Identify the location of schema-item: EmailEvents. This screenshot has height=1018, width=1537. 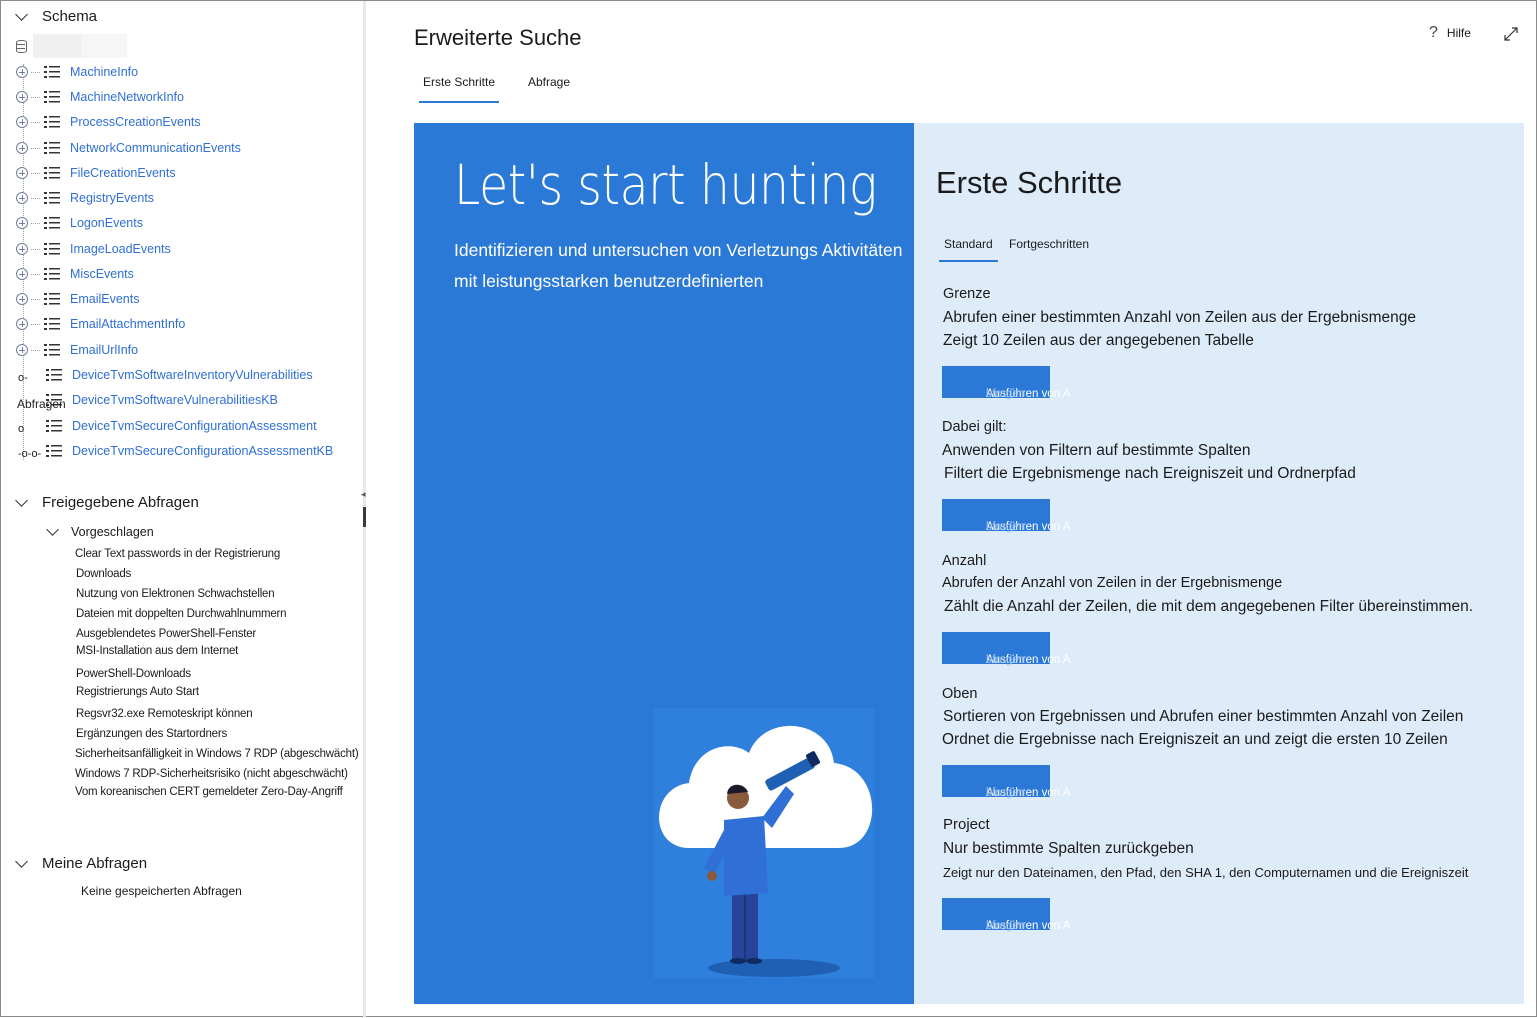
(77, 299).